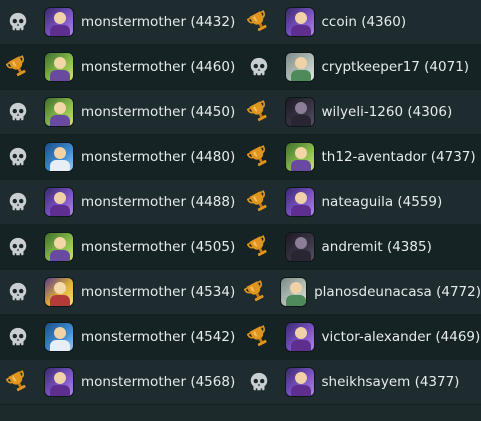  I want to click on opponent-entry: th12-aventador (4737), so click(361, 157).